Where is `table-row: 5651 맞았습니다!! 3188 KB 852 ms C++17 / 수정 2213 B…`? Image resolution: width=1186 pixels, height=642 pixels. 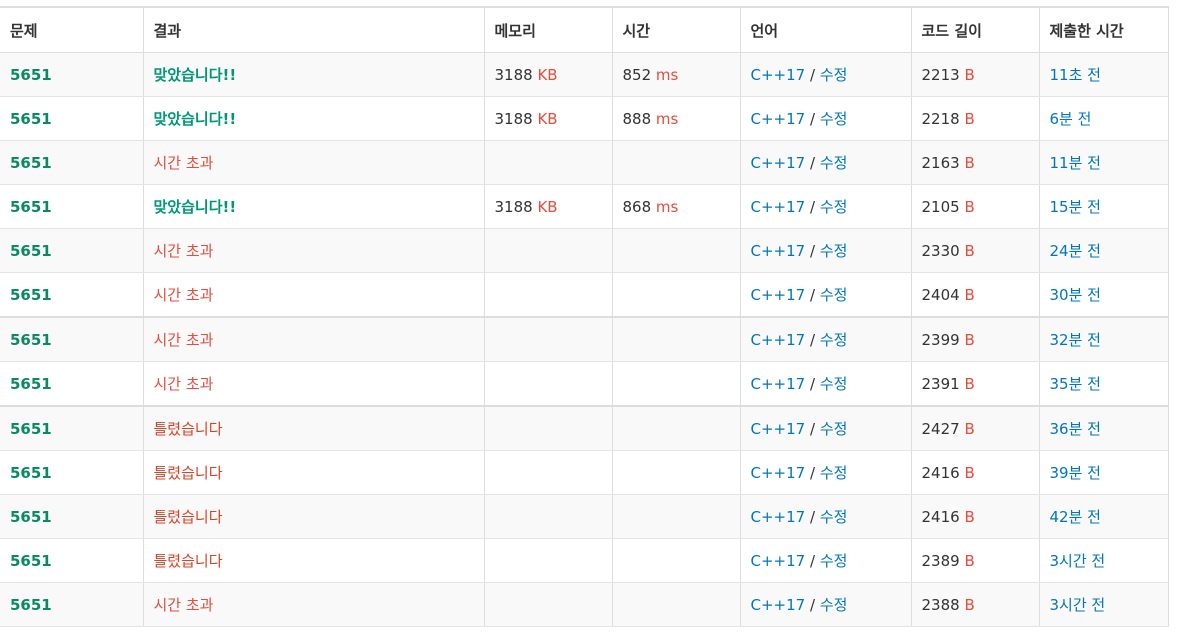
table-row: 5651 맞았습니다!! 3188 KB 852 ms C++17 / 수정 2213 B… is located at coordinates (584, 74).